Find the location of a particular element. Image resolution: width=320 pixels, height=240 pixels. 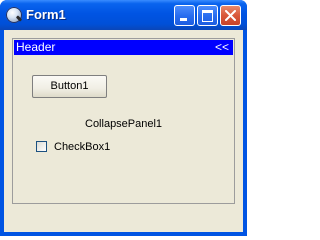

close-icon is located at coordinates (230, 15).